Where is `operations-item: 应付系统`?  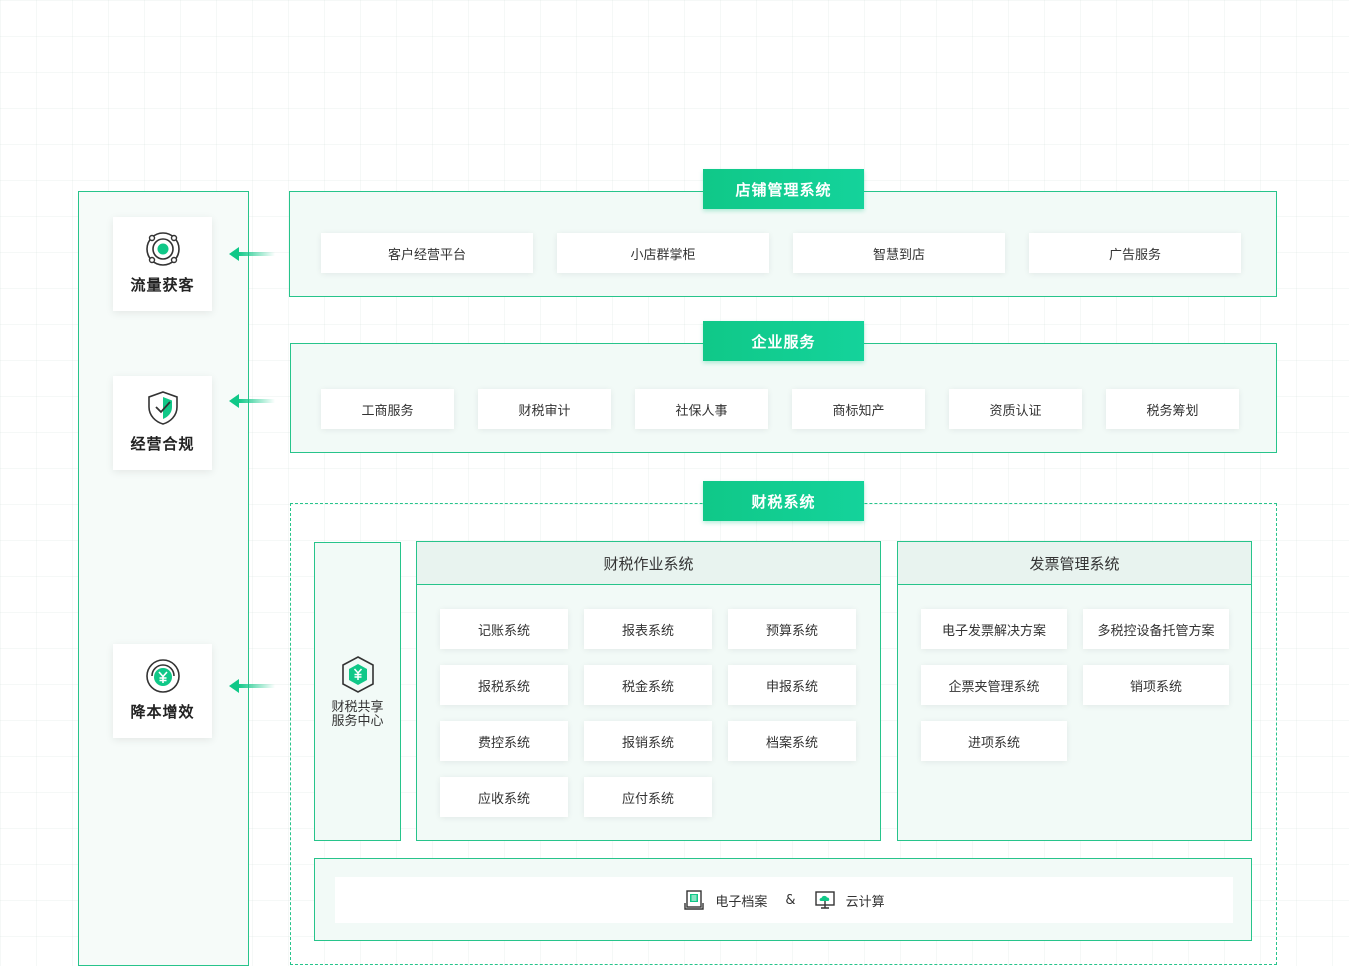 operations-item: 应付系统 is located at coordinates (648, 797).